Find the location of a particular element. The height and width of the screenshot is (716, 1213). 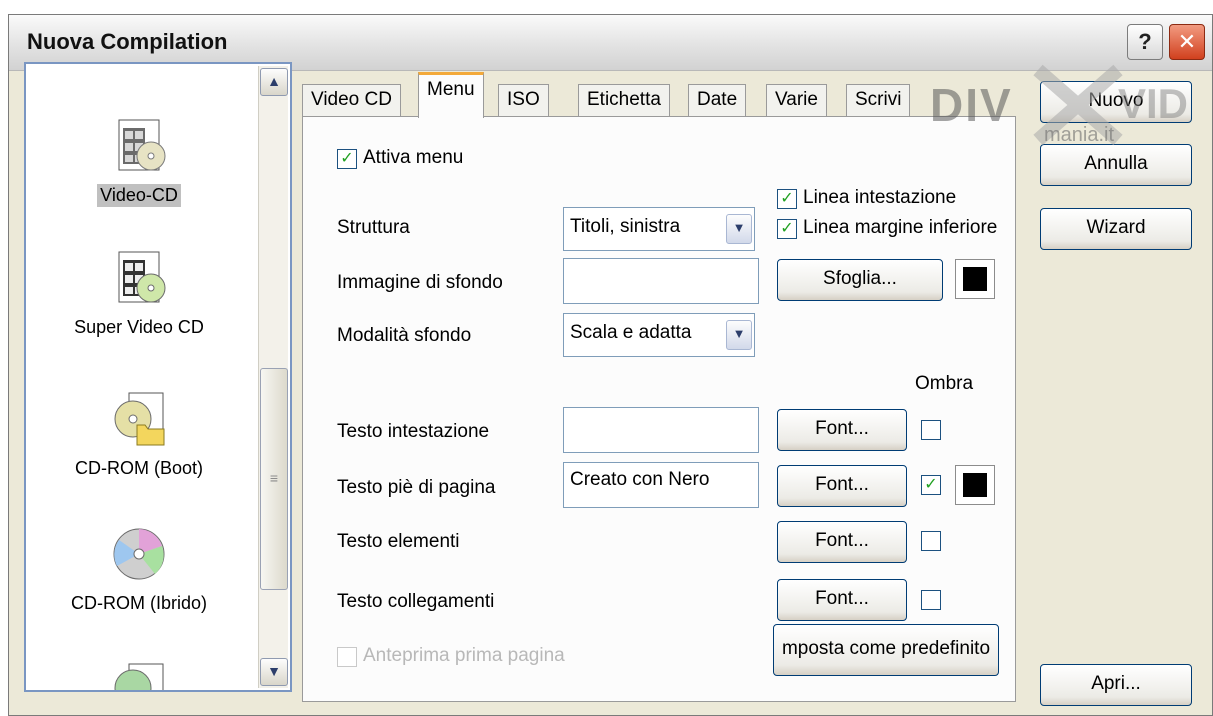

header-text-label: Testo intestazione is located at coordinates (413, 431).